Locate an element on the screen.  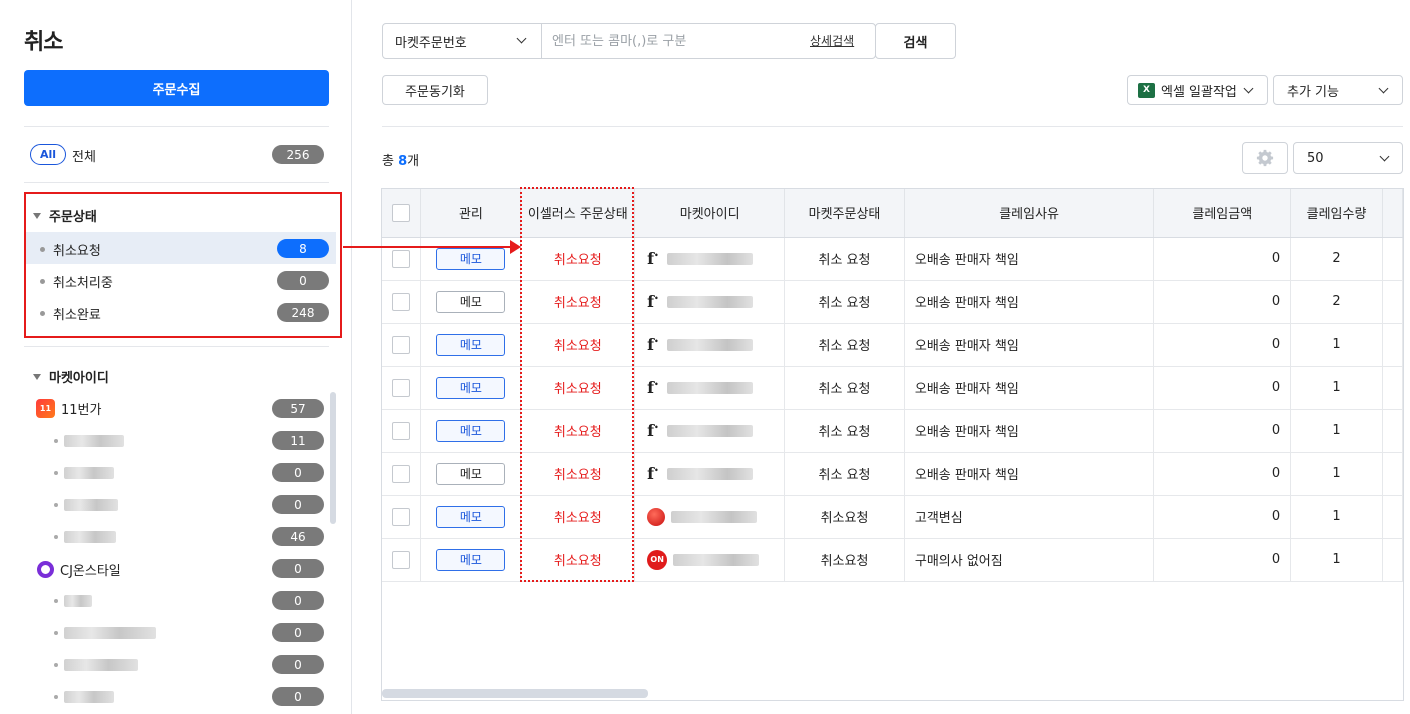
claim-reason-cell: 오배송 판매자 책임 is located at coordinates (1029, 302).